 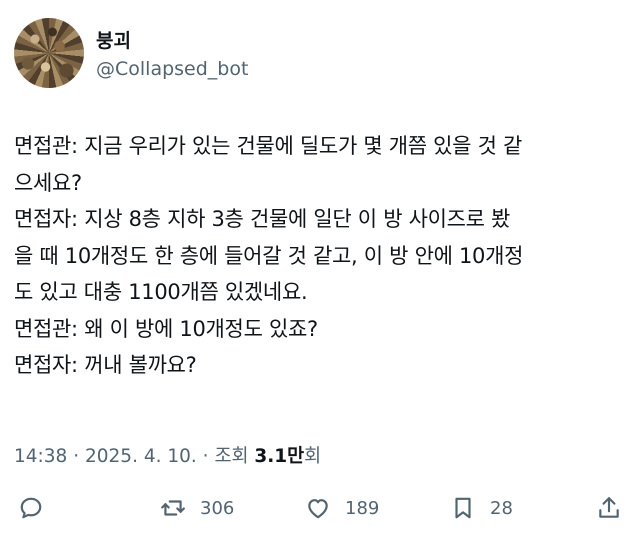 I want to click on avatar, so click(x=49, y=53).